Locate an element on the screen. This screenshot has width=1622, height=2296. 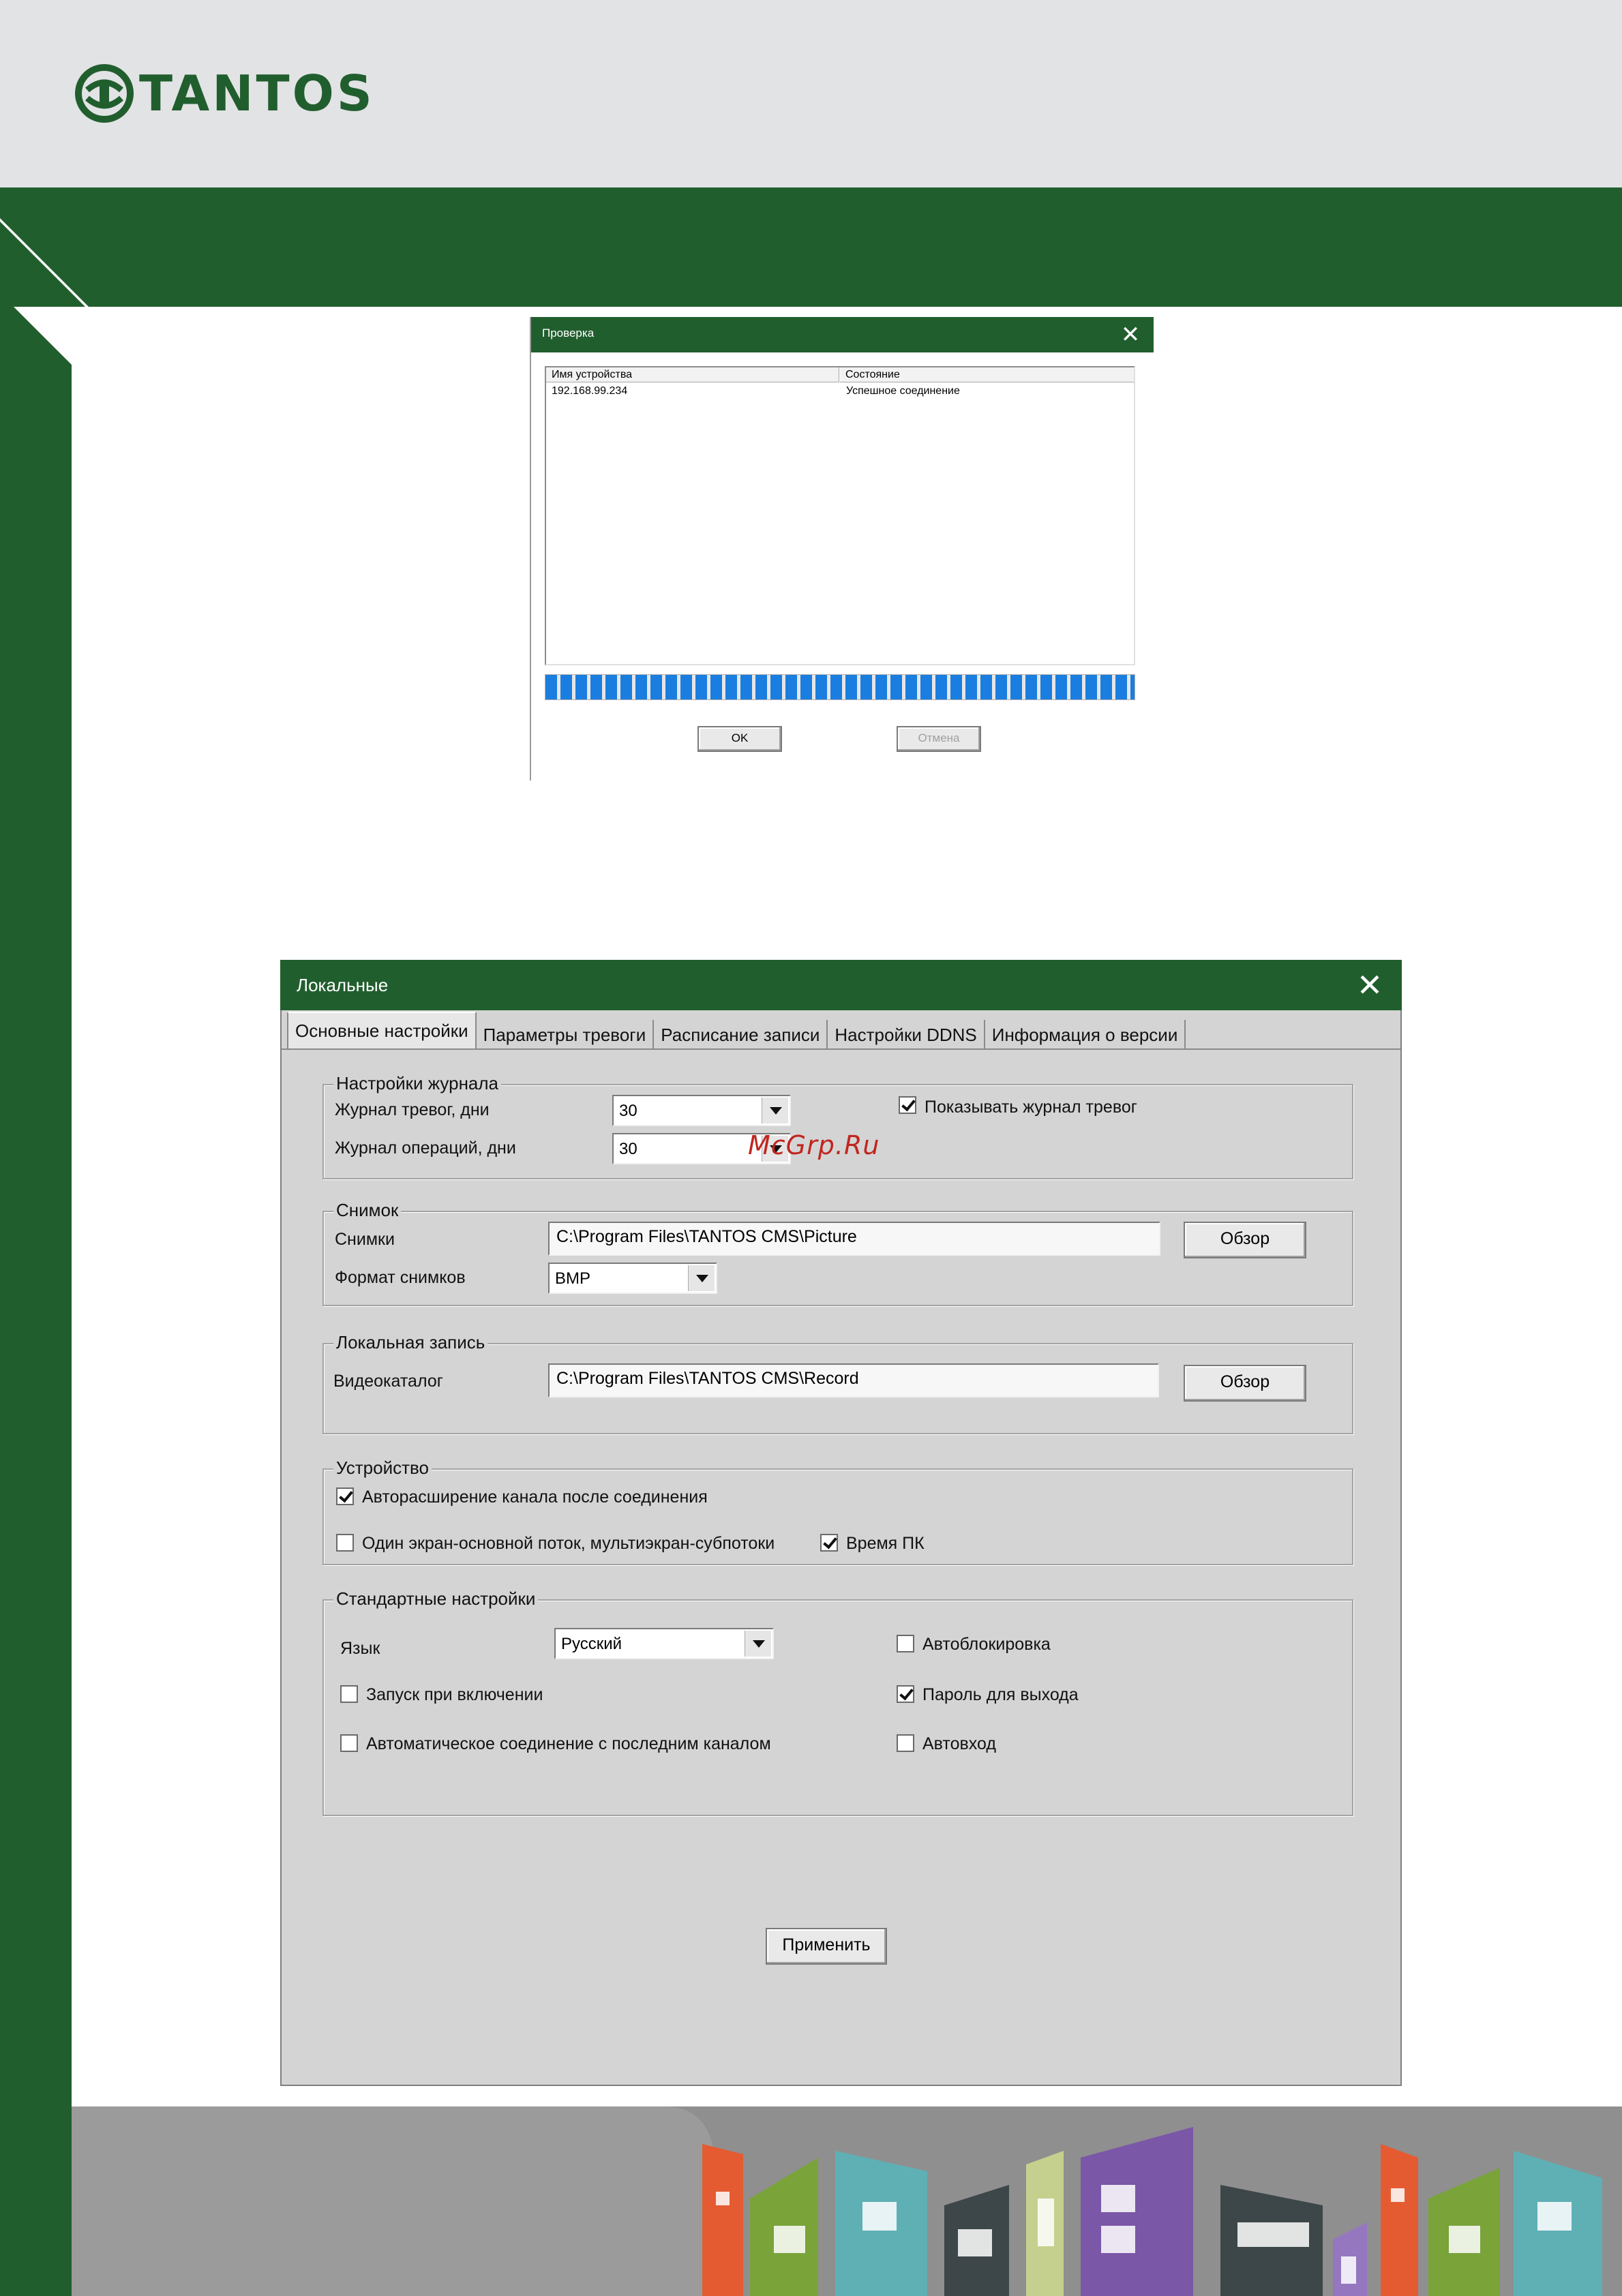
group-local-record-legend: Локальная запись is located at coordinates (410, 1342).